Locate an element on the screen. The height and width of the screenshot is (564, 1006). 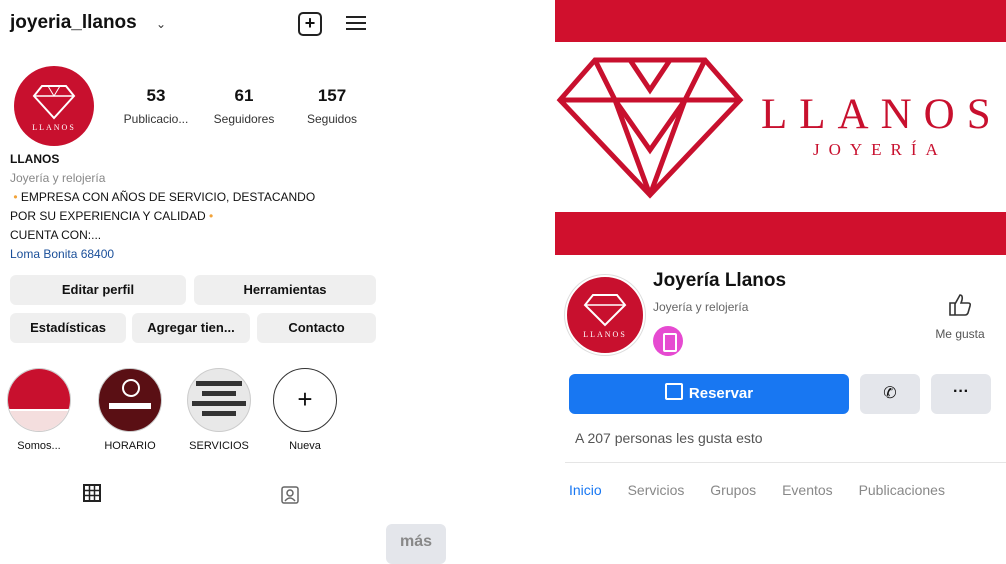
badge-icon is located at coordinates (668, 341).